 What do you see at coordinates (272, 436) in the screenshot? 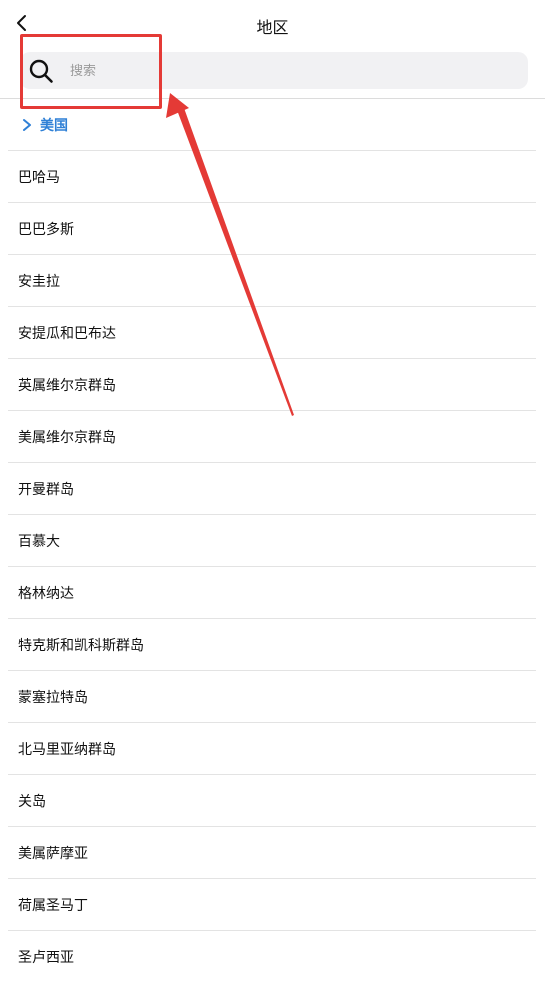
I see `list-item: 美属维尔京群岛` at bounding box center [272, 436].